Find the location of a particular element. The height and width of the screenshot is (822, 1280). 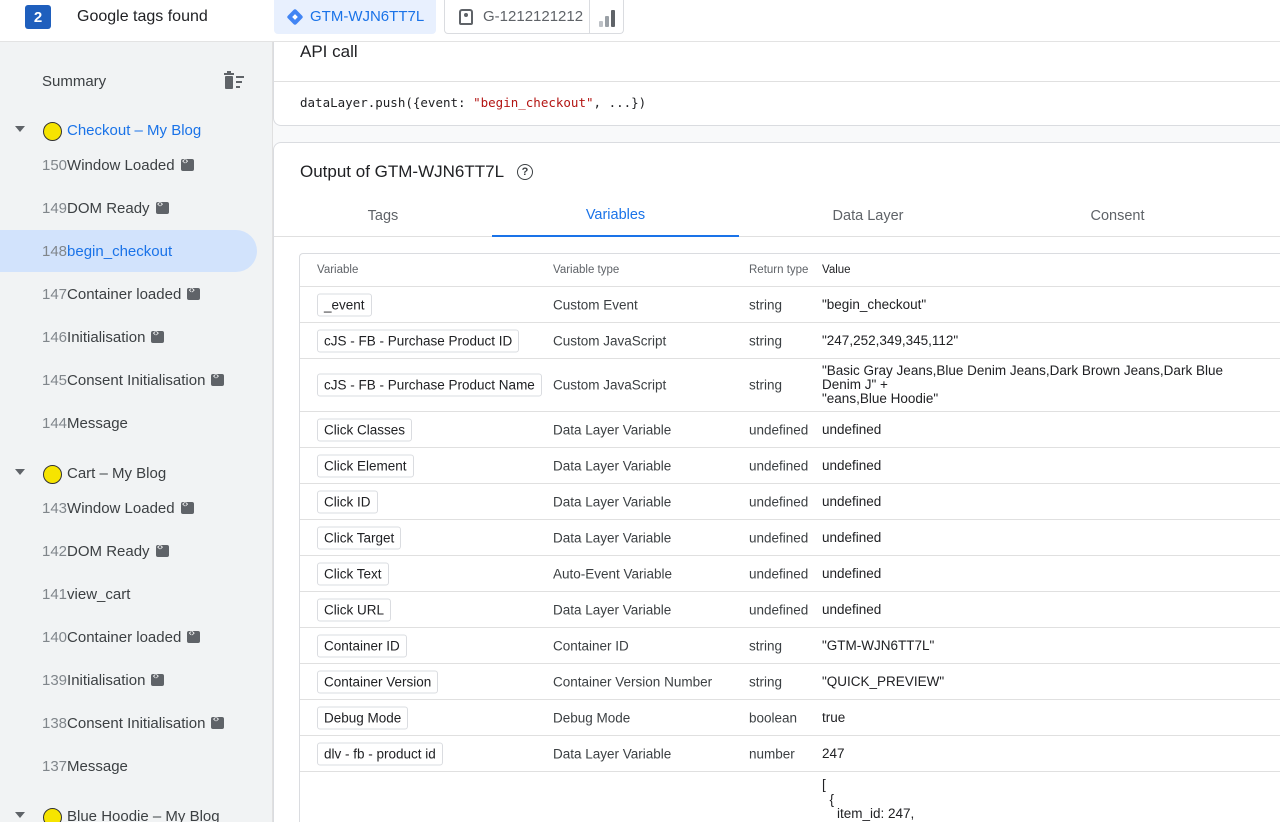

event-item-text: 147Container loaded is located at coordinates (121, 294).